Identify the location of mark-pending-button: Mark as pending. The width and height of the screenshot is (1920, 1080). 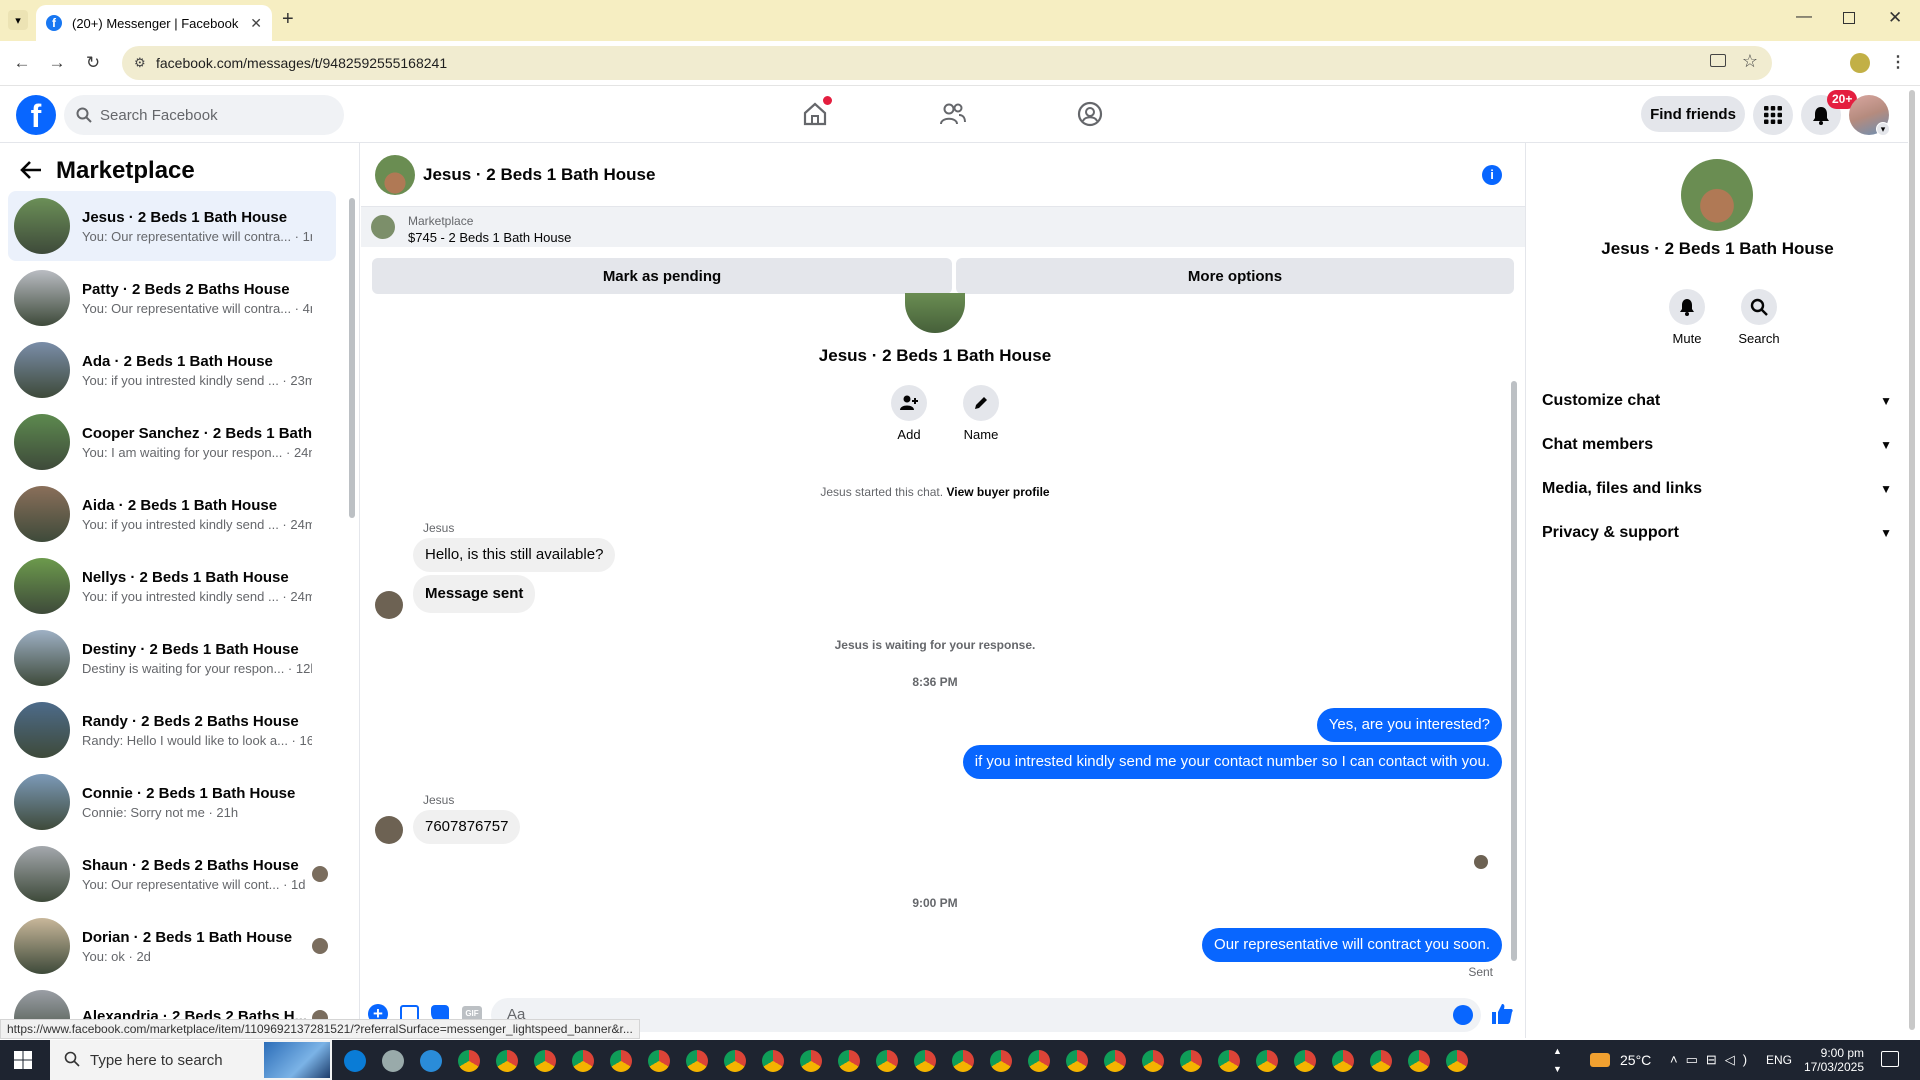
(662, 276).